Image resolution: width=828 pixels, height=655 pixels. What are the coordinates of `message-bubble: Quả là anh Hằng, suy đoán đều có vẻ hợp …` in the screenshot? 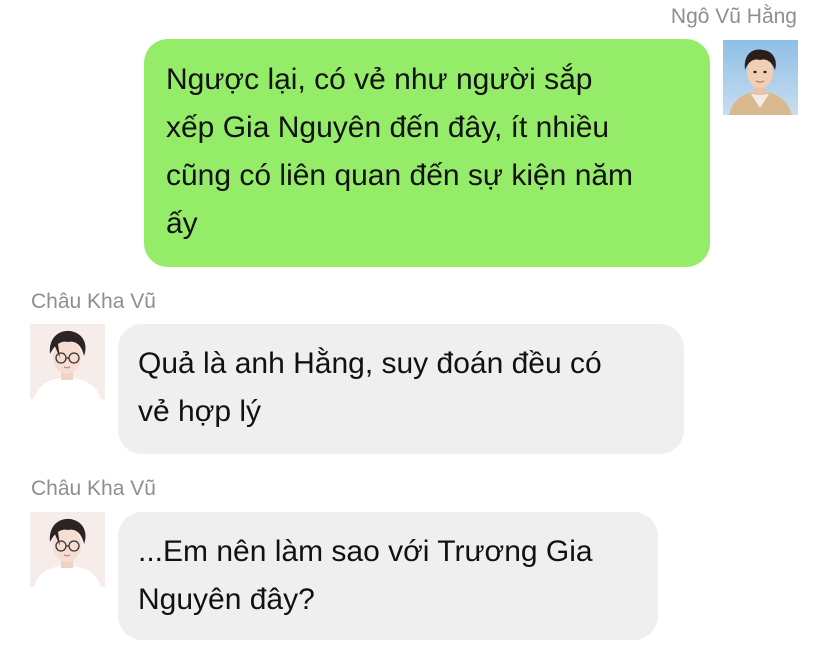 It's located at (401, 389).